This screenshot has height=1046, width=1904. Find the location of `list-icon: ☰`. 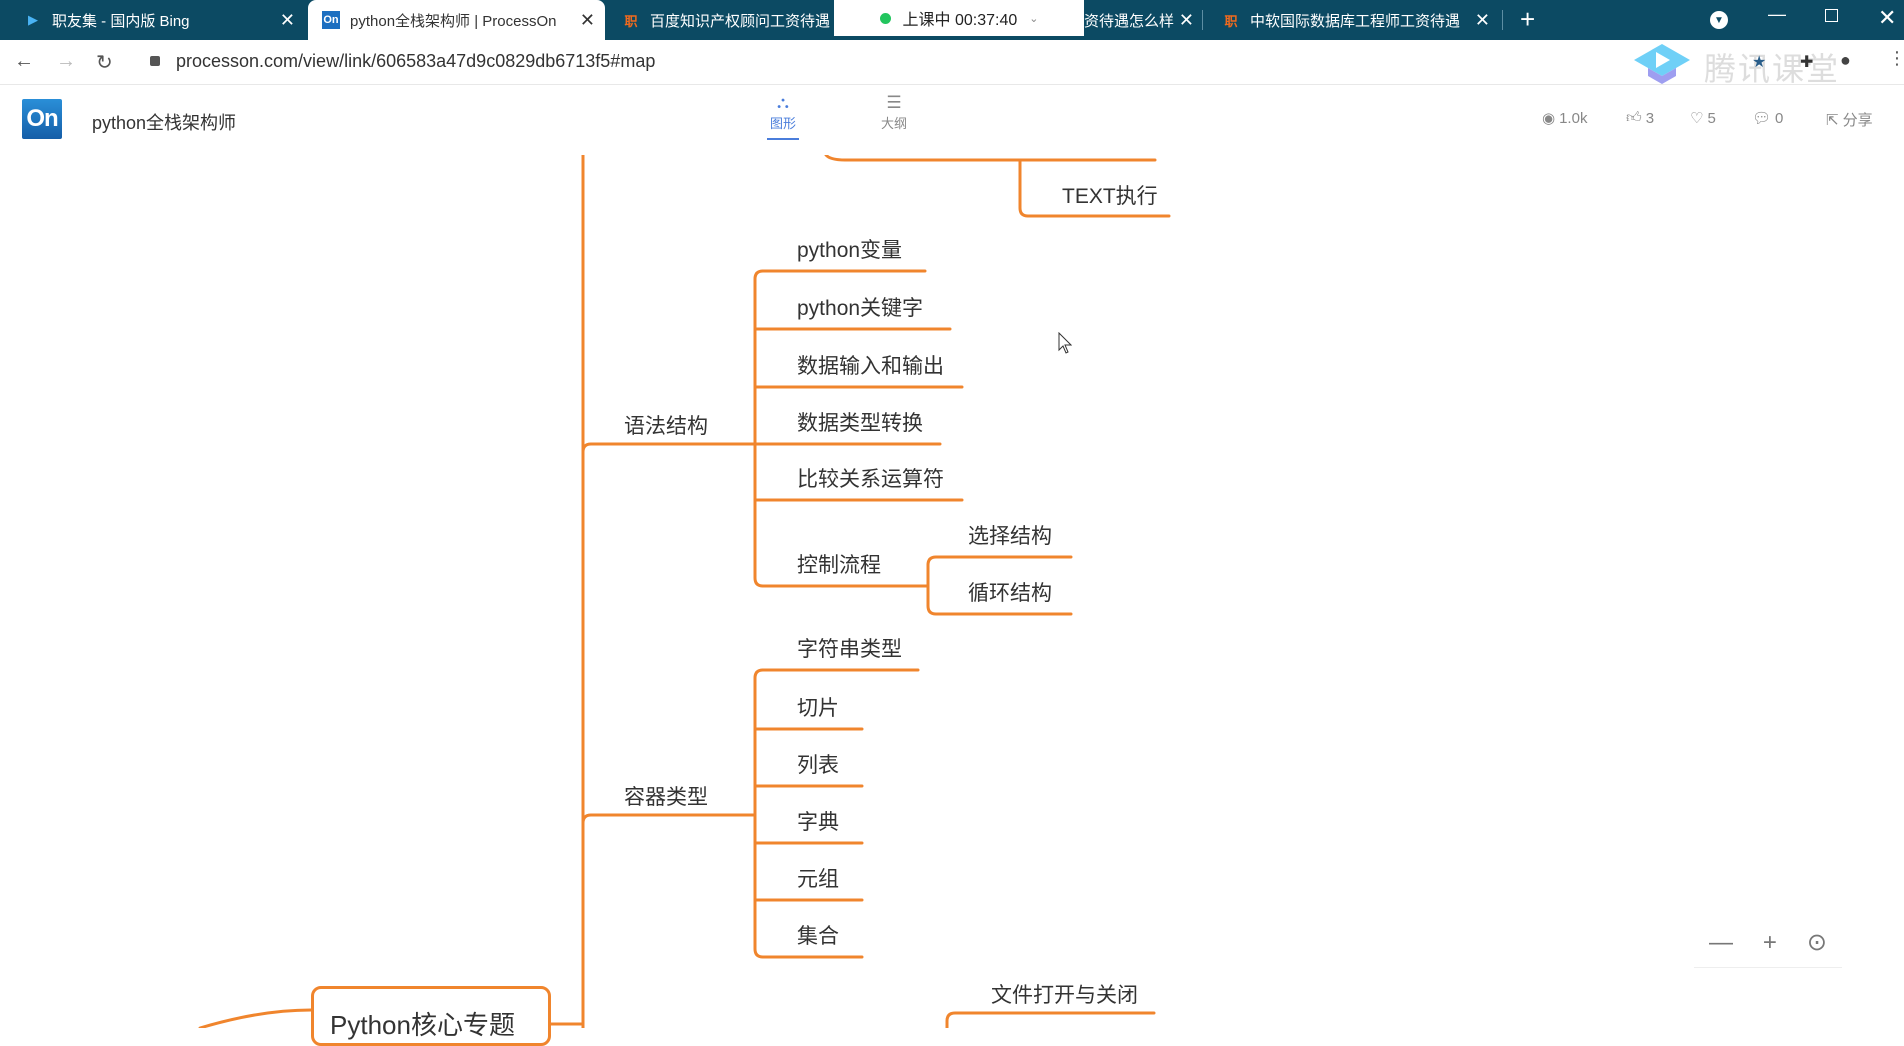

list-icon: ☰ is located at coordinates (894, 102).